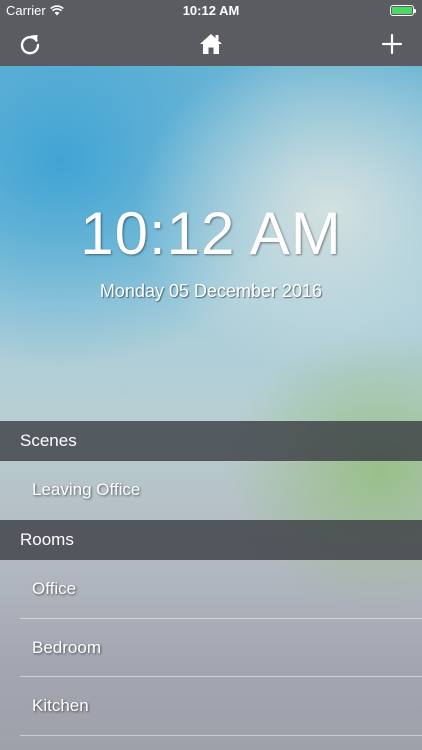 This screenshot has height=750, width=422. I want to click on refresh-button, so click(30, 44).